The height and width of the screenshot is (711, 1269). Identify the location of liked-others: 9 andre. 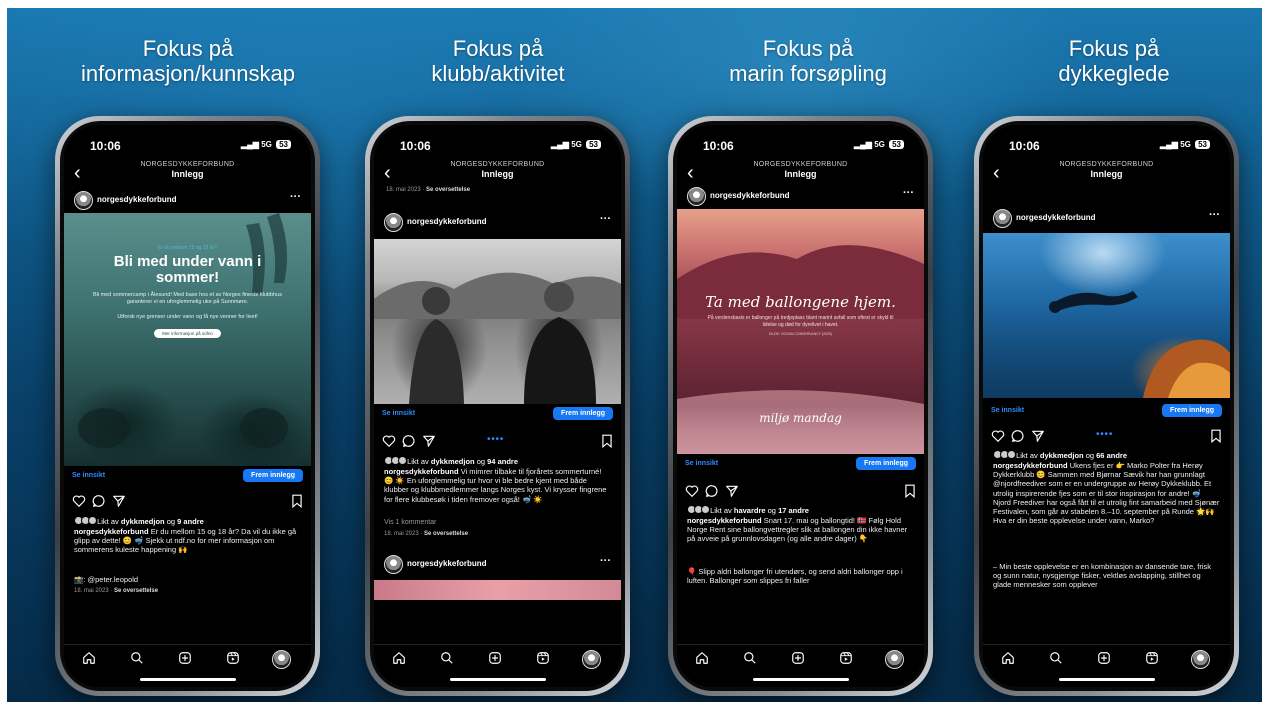
(190, 521).